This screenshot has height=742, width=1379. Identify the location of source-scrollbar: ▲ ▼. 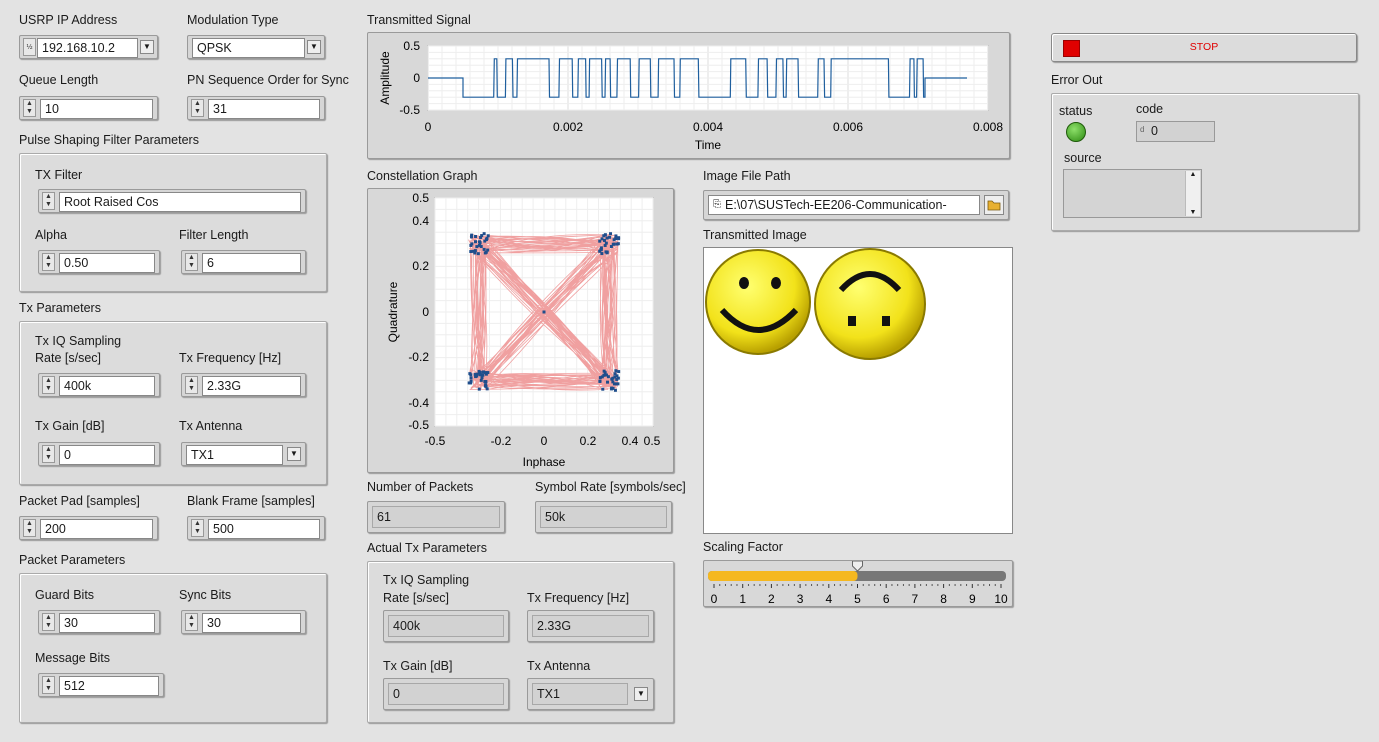
(1192, 193).